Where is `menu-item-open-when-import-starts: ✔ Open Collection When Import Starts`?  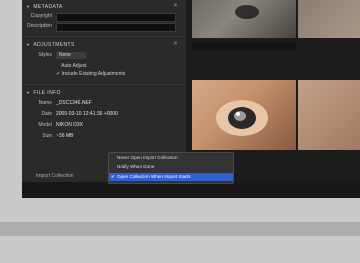
menu-item-open-when-import-starts: ✔ Open Collection When Import Starts is located at coordinates (171, 177).